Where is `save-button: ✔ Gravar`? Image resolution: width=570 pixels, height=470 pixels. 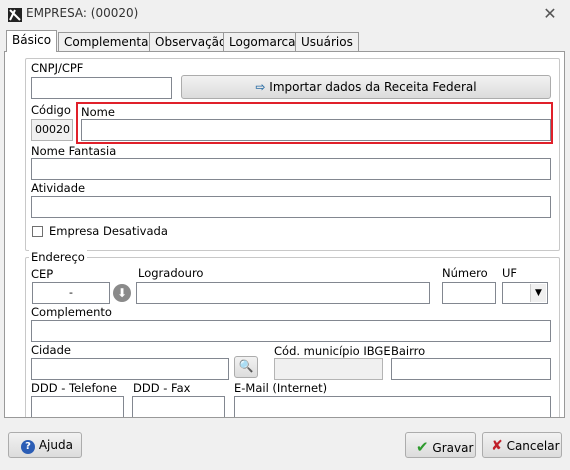
save-button: ✔ Gravar is located at coordinates (440, 445).